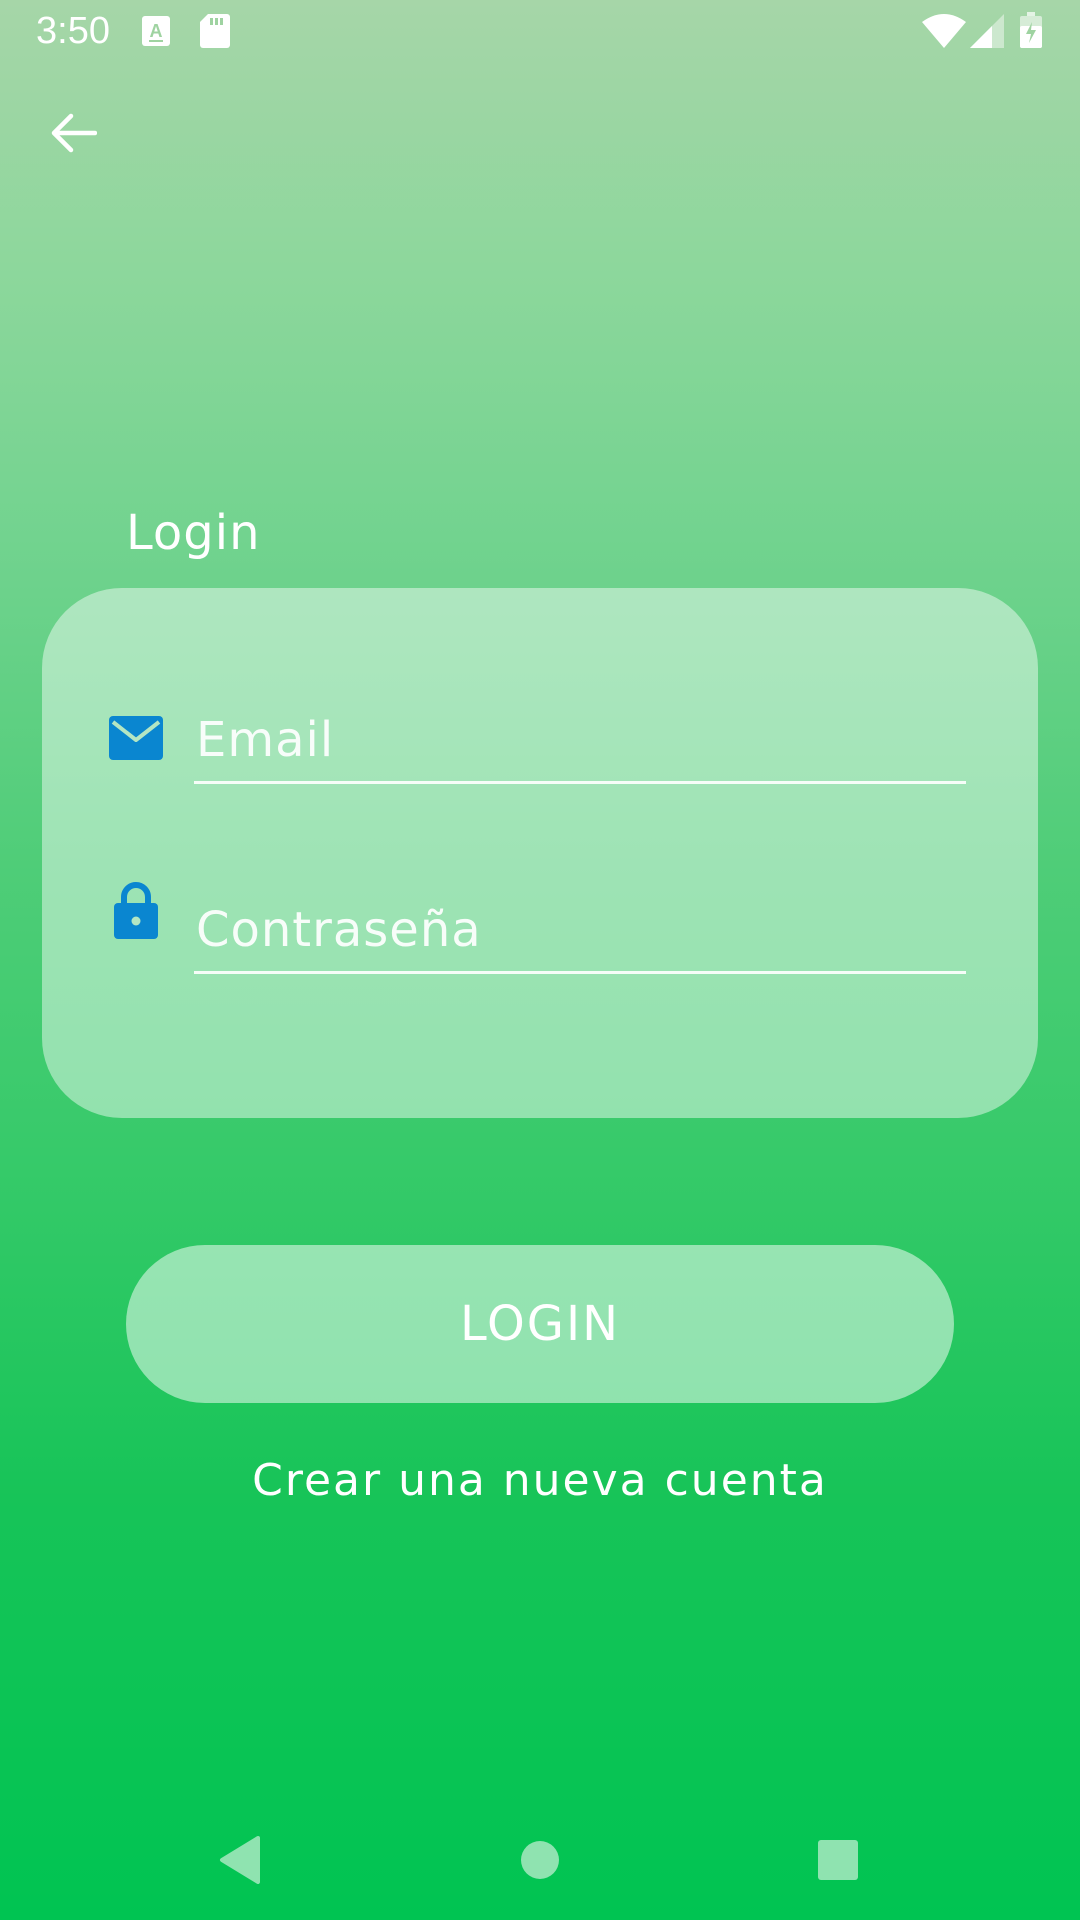 The image size is (1080, 1920). Describe the element at coordinates (136, 910) in the screenshot. I see `lock-icon` at that location.